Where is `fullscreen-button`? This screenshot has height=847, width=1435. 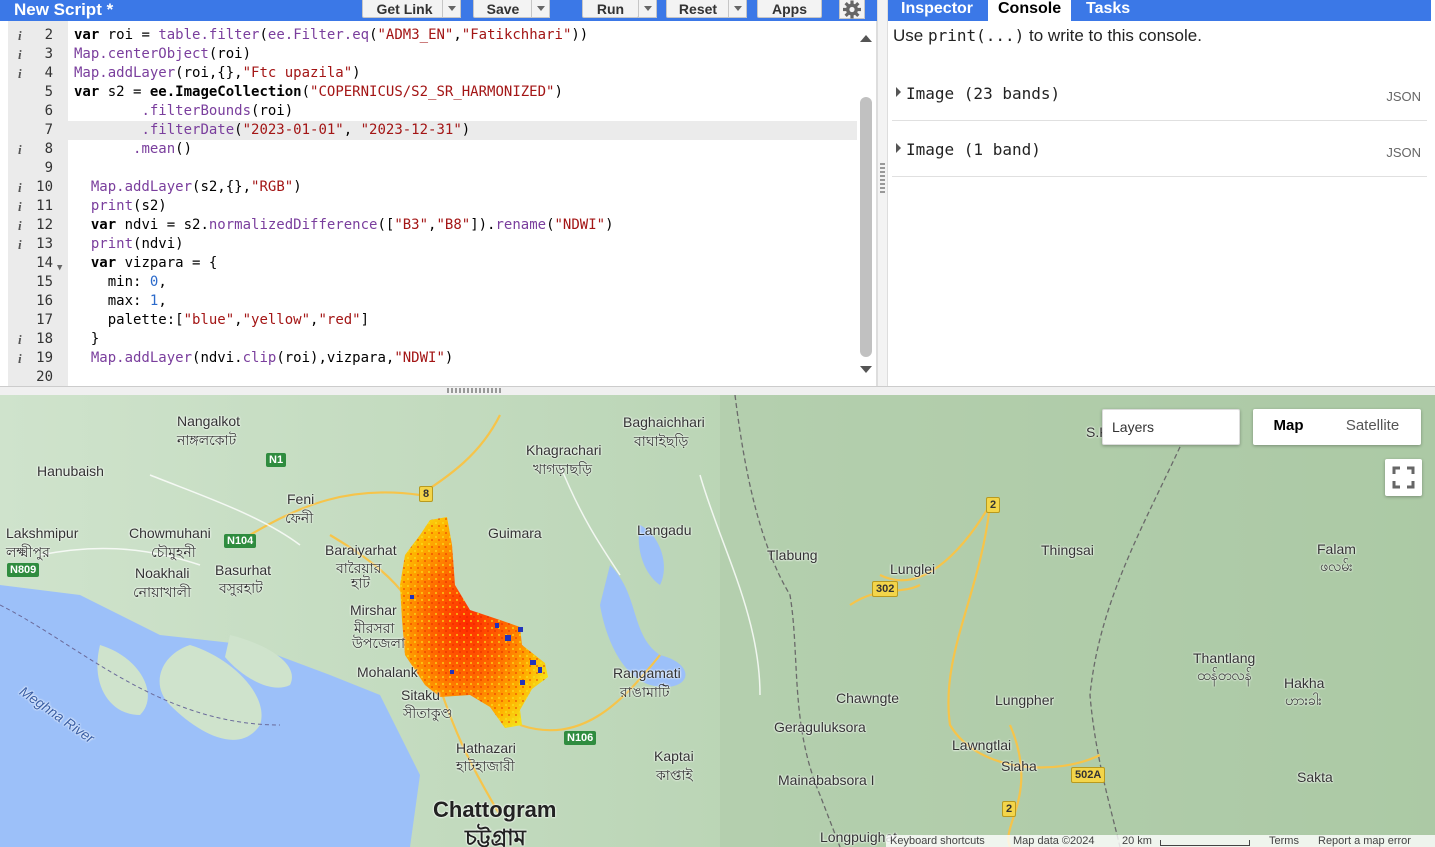
fullscreen-button is located at coordinates (1403, 477).